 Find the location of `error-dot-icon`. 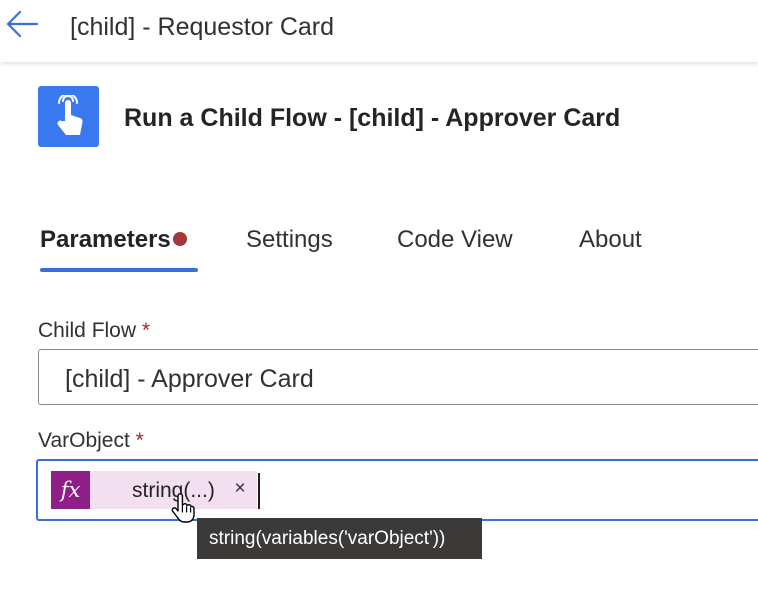

error-dot-icon is located at coordinates (179, 239).